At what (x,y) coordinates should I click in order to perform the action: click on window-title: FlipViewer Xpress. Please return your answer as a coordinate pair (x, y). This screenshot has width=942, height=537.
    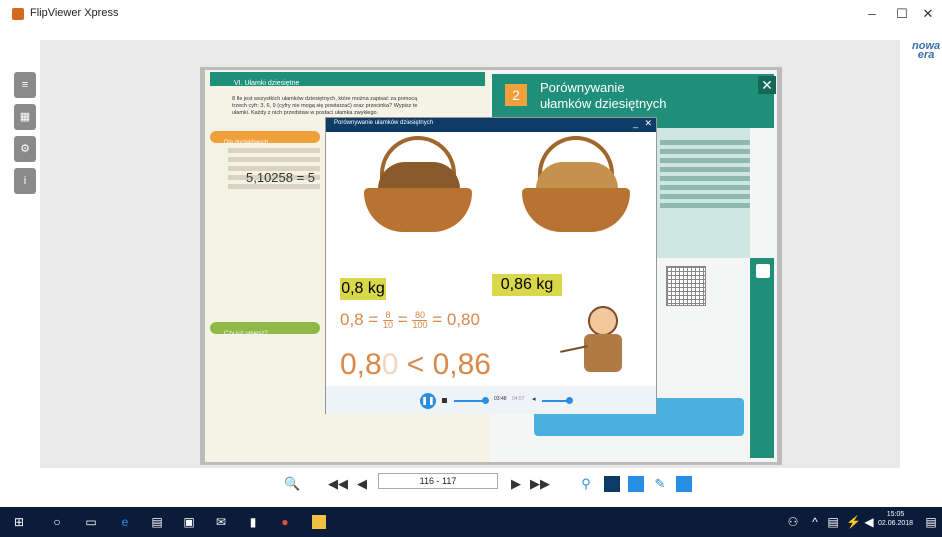
    Looking at the image, I should click on (74, 13).